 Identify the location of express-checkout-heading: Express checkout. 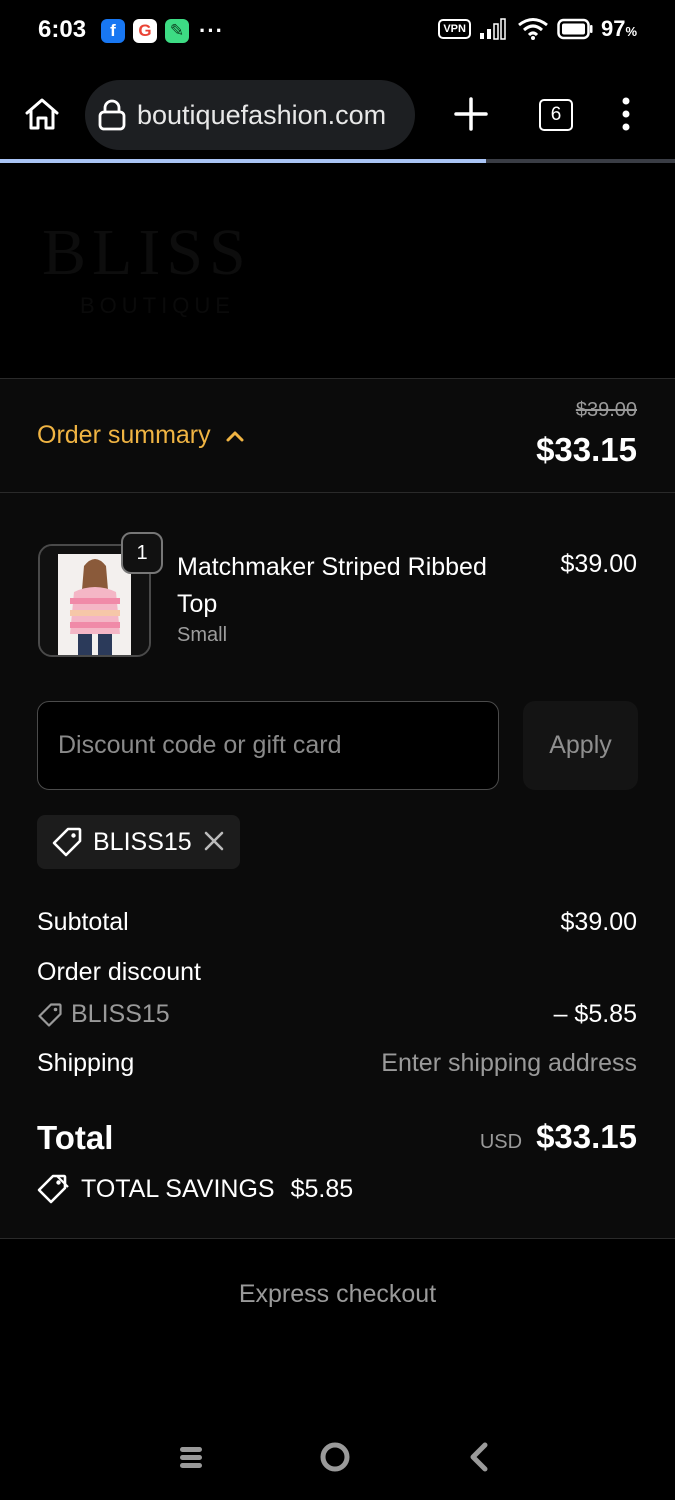
(337, 1294).